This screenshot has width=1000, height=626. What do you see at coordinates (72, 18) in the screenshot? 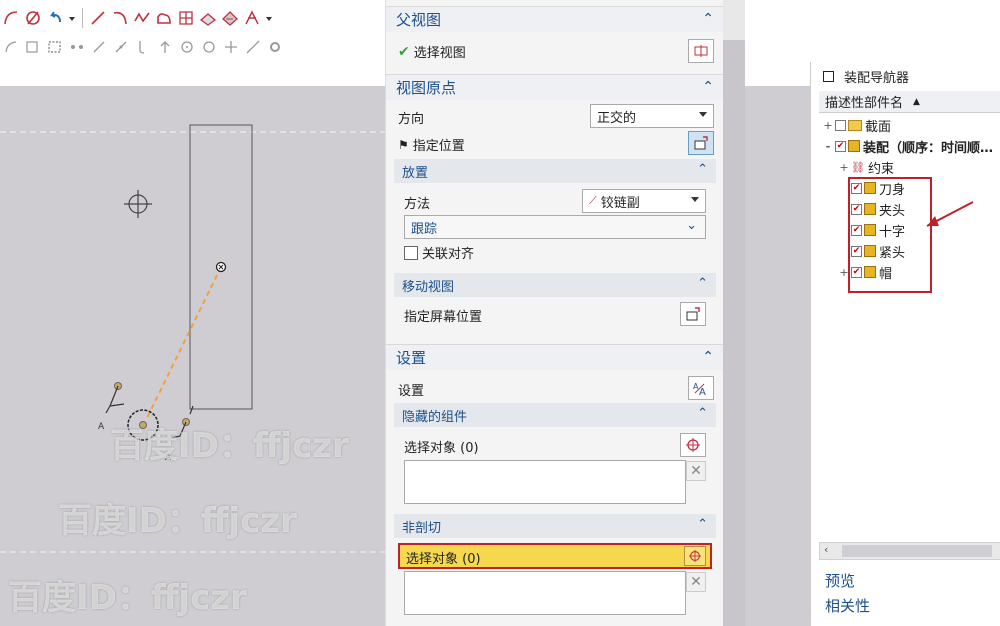
I see `dropdown-icon` at bounding box center [72, 18].